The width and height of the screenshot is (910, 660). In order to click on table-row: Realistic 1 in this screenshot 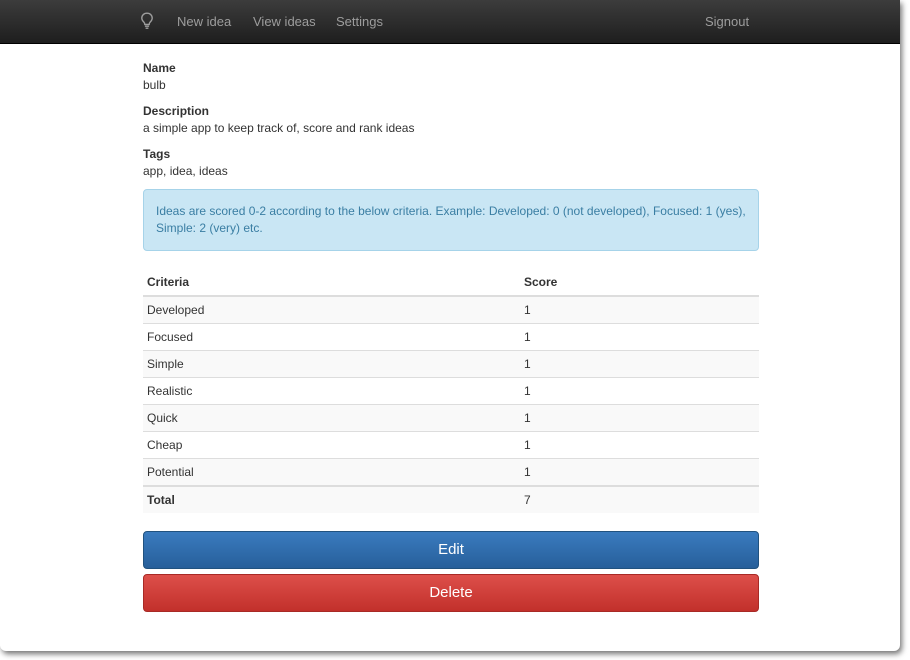, I will do `click(451, 391)`.